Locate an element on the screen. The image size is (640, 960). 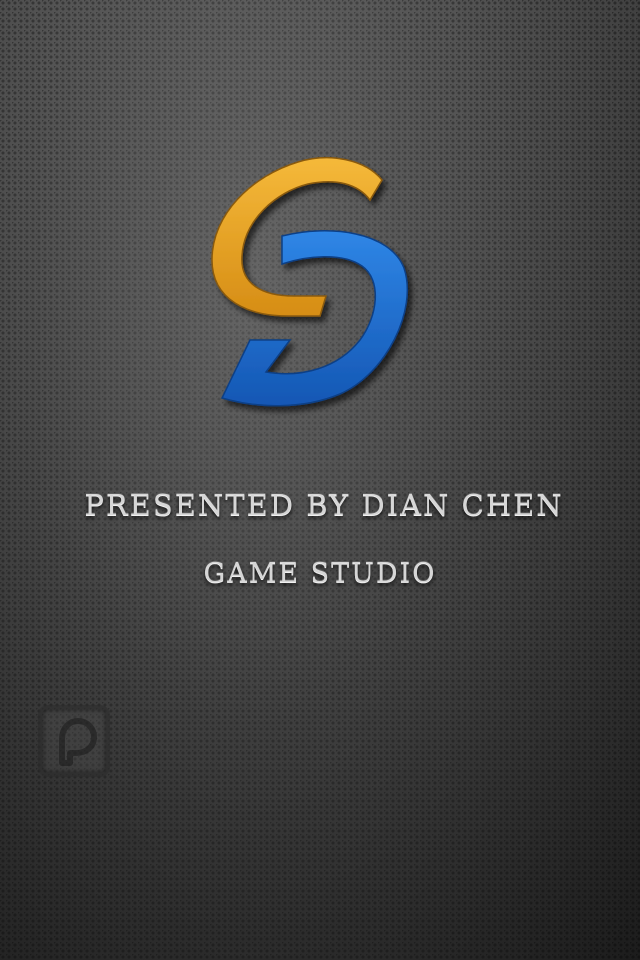
tap-icon-glyph is located at coordinates (78, 742).